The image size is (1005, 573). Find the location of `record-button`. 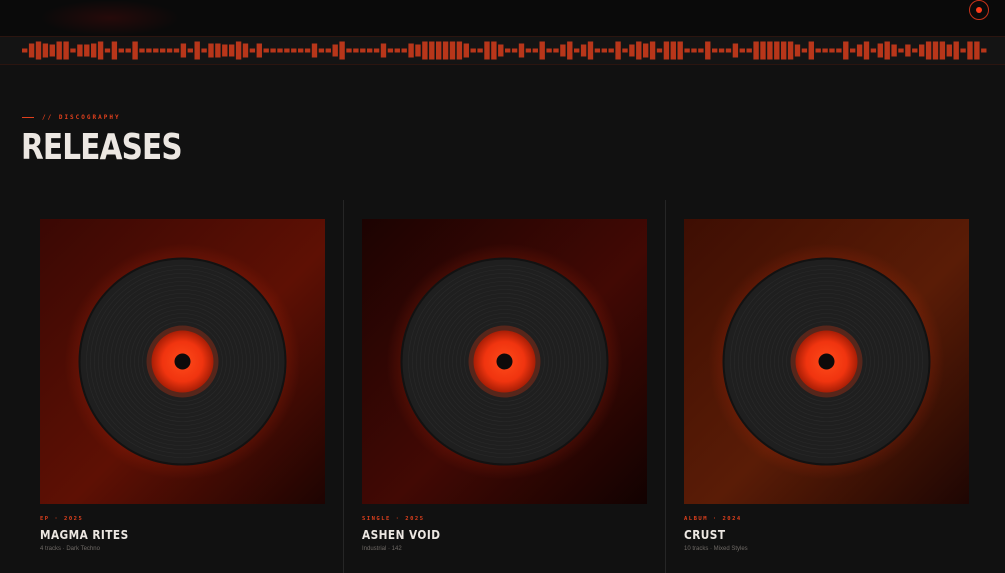

record-button is located at coordinates (979, 10).